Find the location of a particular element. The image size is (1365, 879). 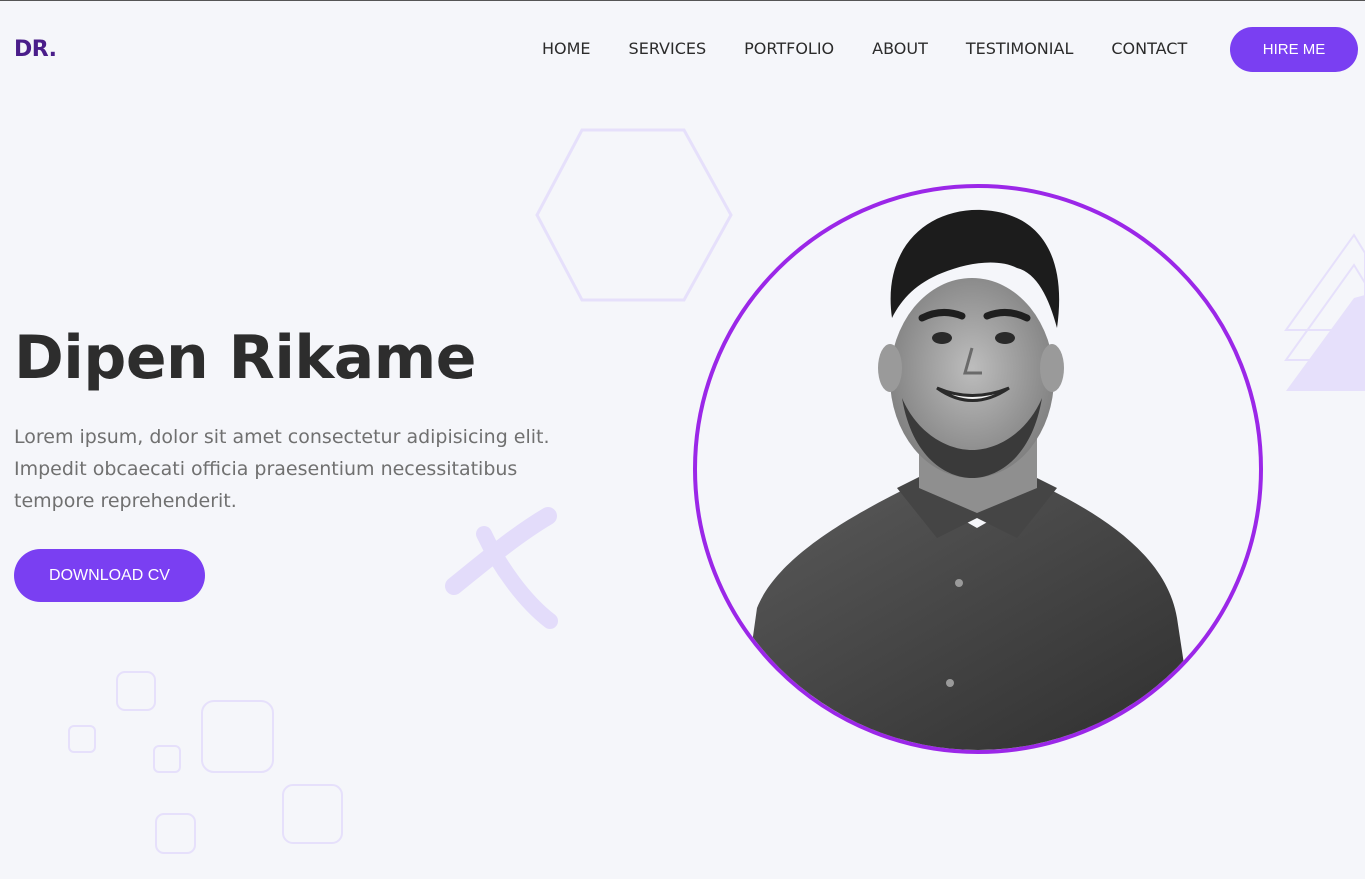

nav-about: ABOUT is located at coordinates (900, 48).